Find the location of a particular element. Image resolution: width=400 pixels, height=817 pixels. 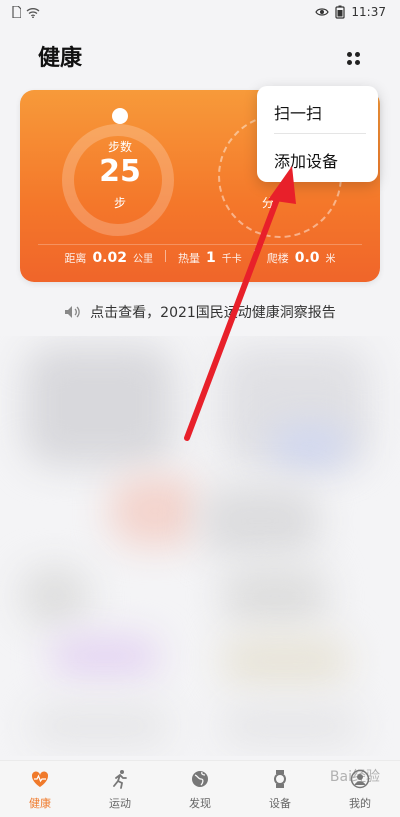

eye-icon is located at coordinates (322, 12).